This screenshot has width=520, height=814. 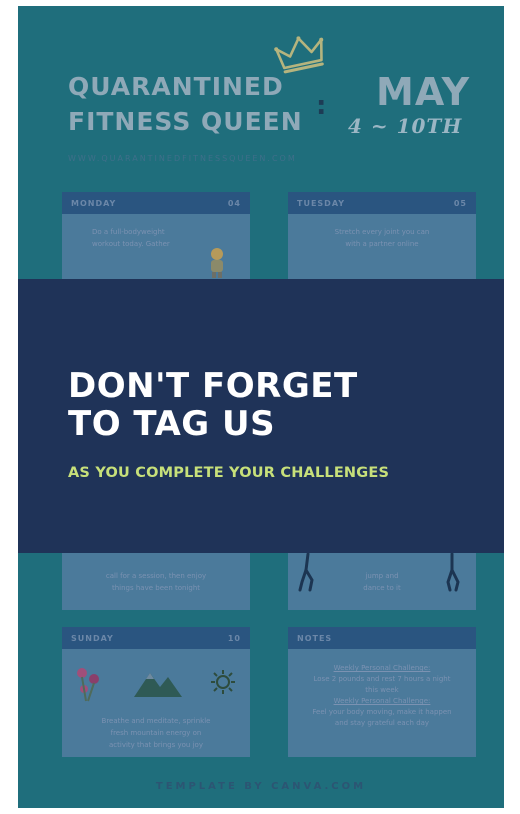 I want to click on card-text-2: with a partner online, so click(x=382, y=244).